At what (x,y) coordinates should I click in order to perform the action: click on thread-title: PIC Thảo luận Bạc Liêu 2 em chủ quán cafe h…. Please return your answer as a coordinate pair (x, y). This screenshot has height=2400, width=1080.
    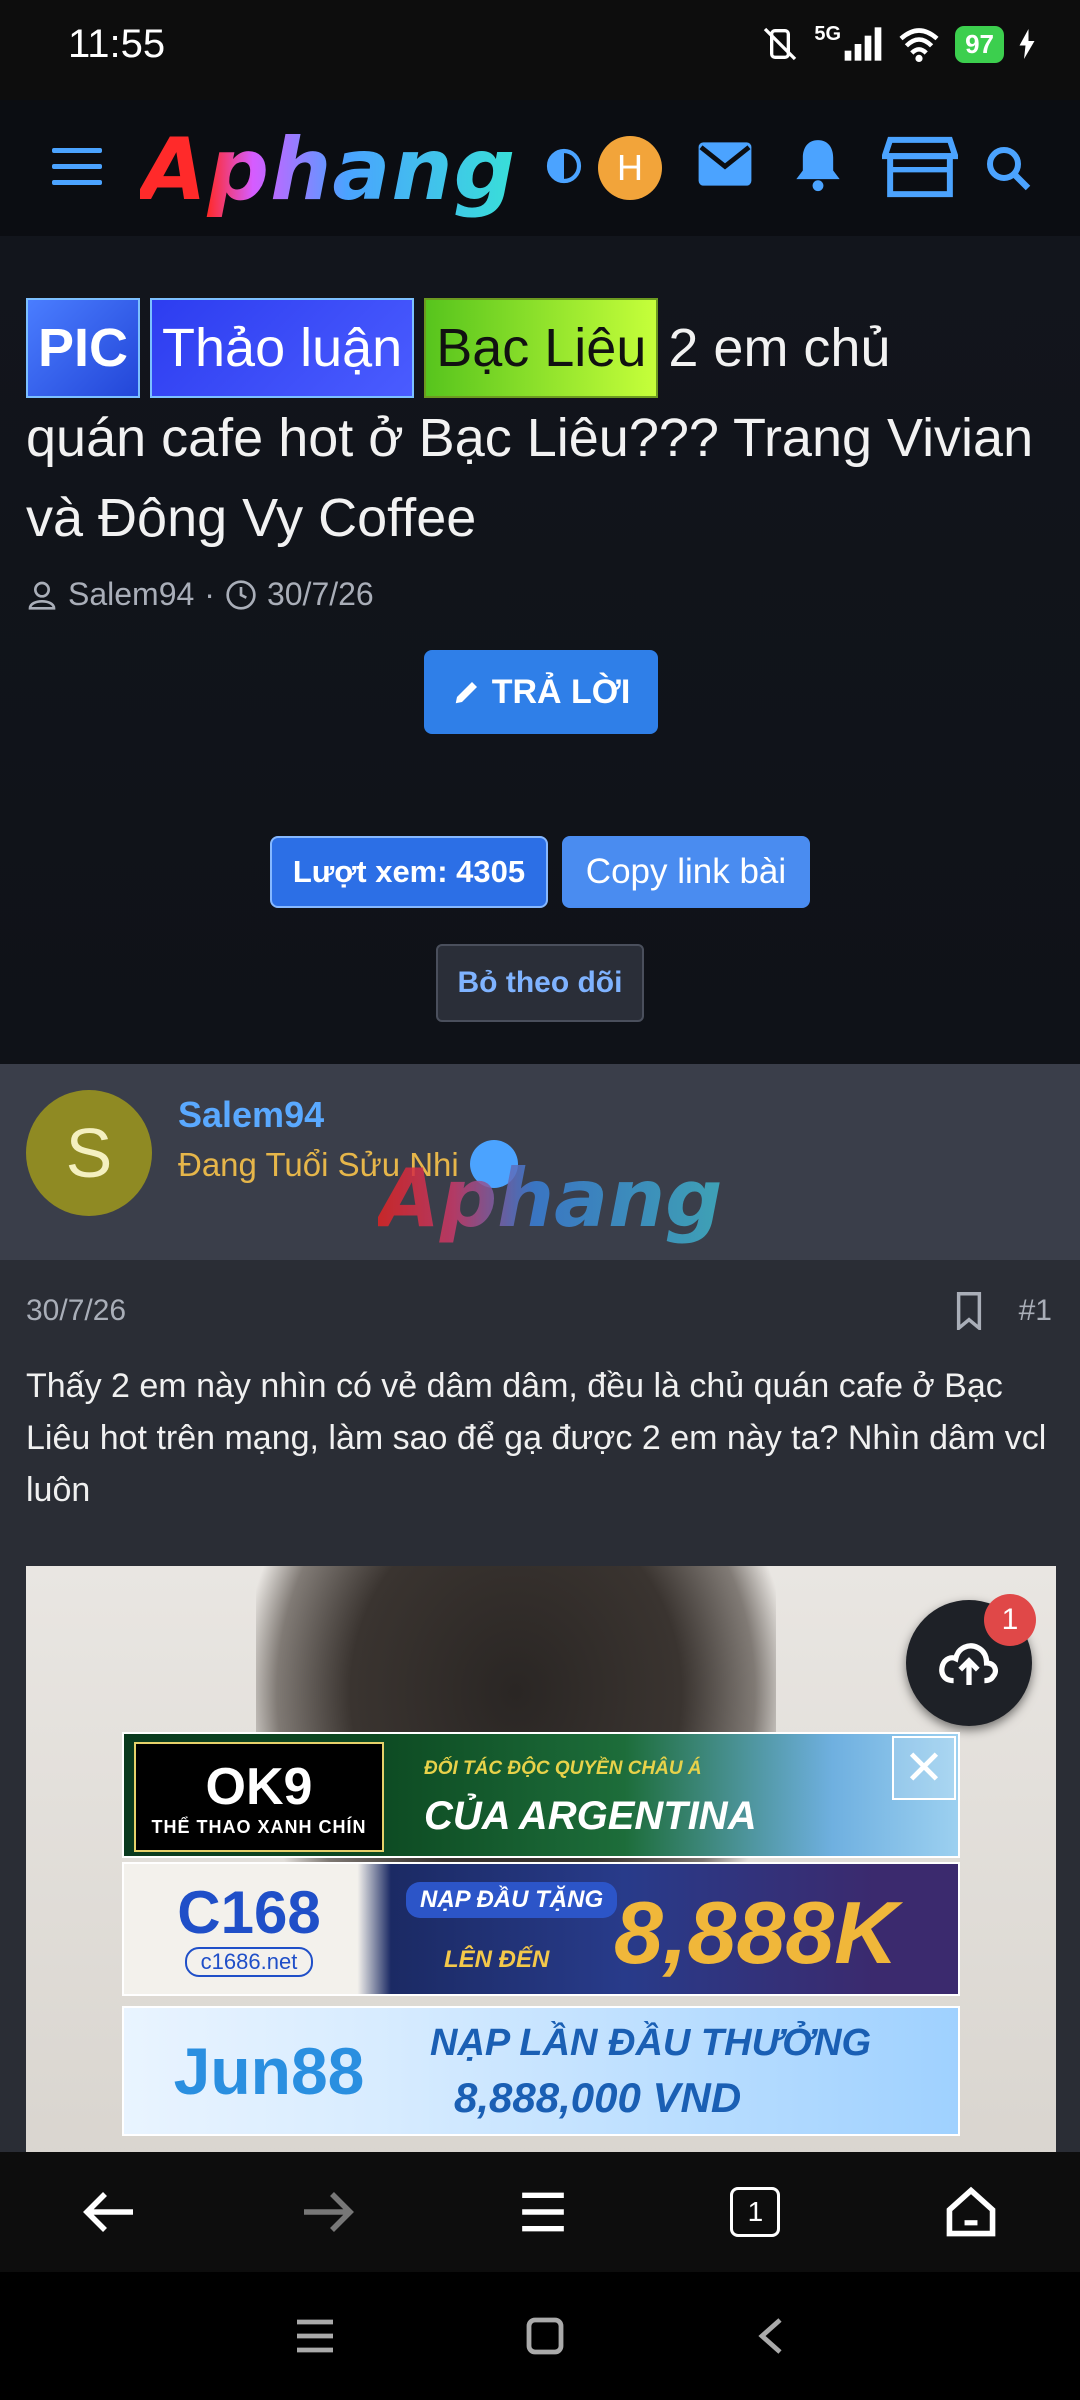
    Looking at the image, I should click on (536, 428).